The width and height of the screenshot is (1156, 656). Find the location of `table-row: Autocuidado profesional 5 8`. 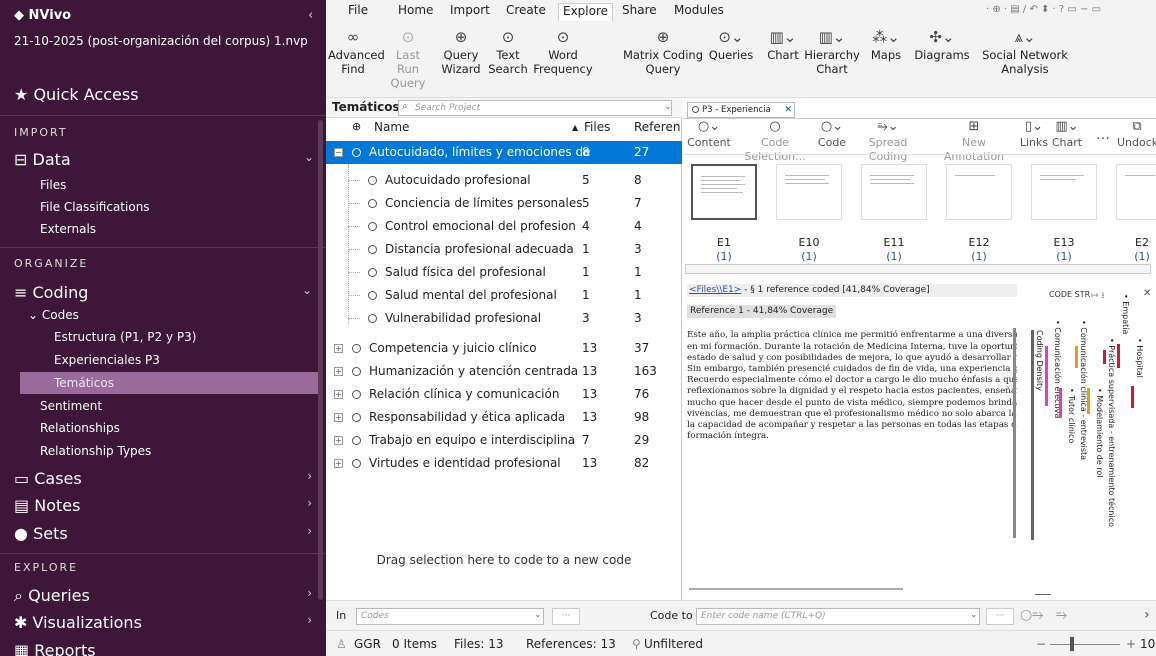

table-row: Autocuidado profesional 5 8 is located at coordinates (504, 180).